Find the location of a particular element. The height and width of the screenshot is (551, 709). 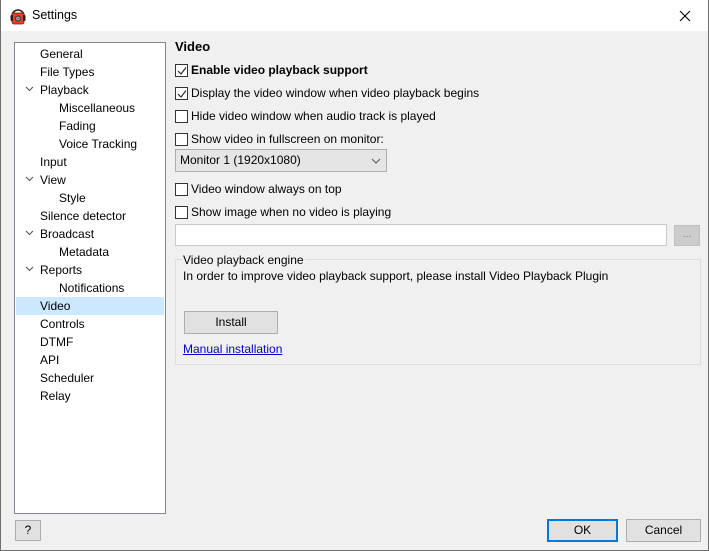

tree-item-broadcast: Broadcast is located at coordinates (90, 234).